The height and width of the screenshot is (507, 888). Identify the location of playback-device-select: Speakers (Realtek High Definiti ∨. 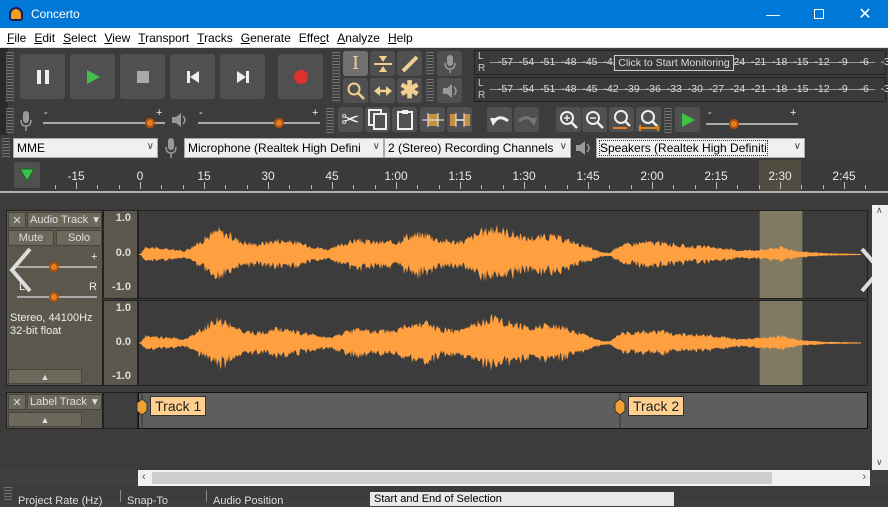
(700, 148).